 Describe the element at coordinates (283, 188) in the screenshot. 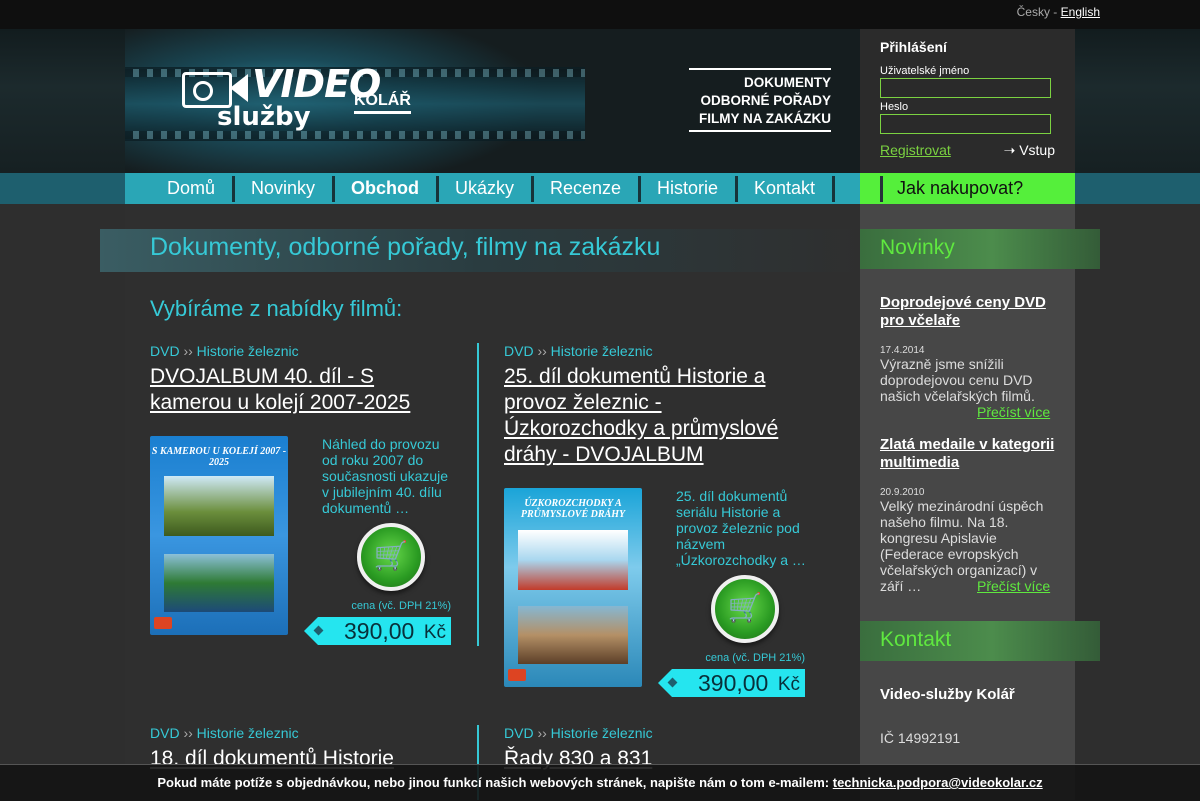

I see `nav-item-news: Novinky` at that location.